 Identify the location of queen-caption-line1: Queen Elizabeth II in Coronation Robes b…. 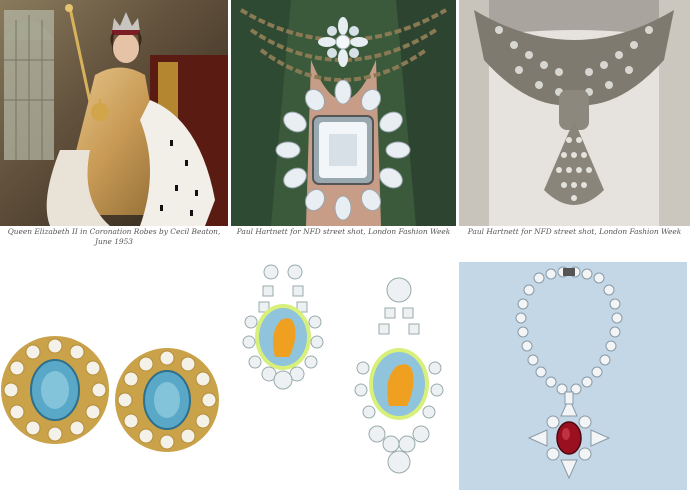
(114, 231).